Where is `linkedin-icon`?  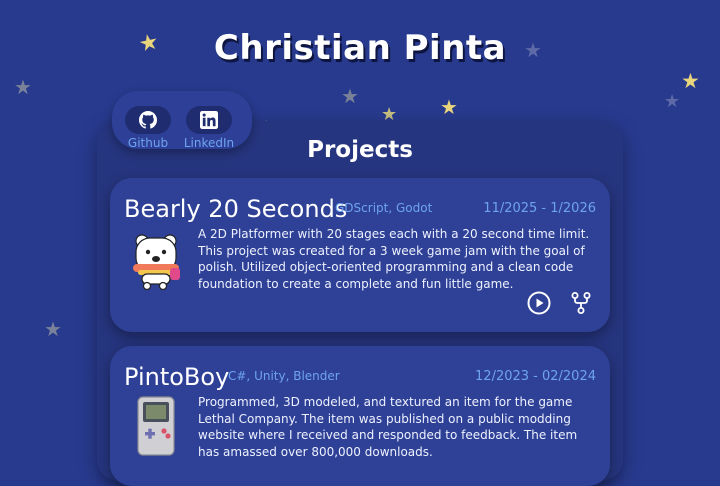
linkedin-icon is located at coordinates (209, 120).